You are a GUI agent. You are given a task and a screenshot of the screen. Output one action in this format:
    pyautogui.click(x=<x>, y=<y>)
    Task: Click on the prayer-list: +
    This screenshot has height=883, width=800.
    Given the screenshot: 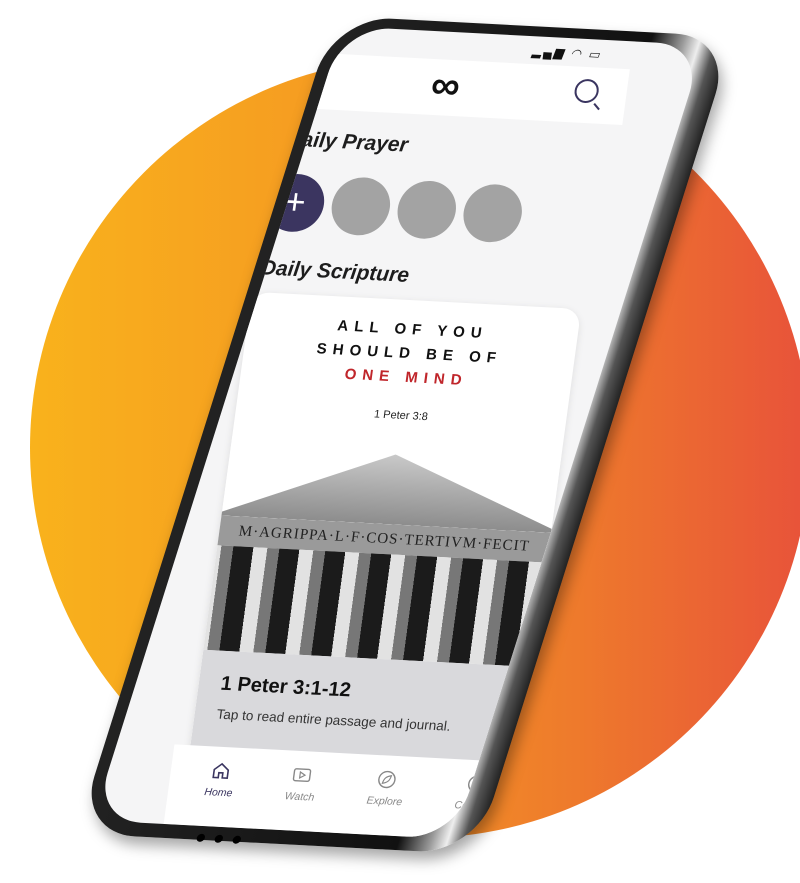 What is the action you would take?
    pyautogui.click(x=394, y=208)
    